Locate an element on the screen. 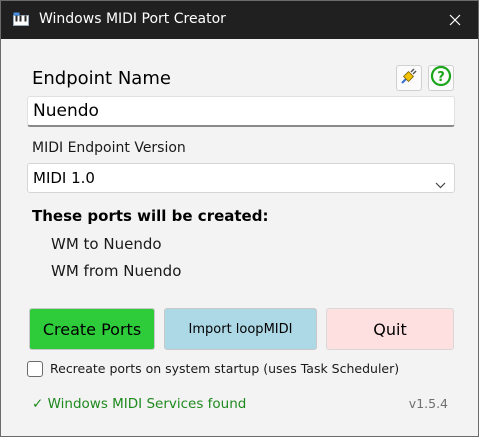 Image resolution: width=479 pixels, height=437 pixels. plug-icon is located at coordinates (409, 78).